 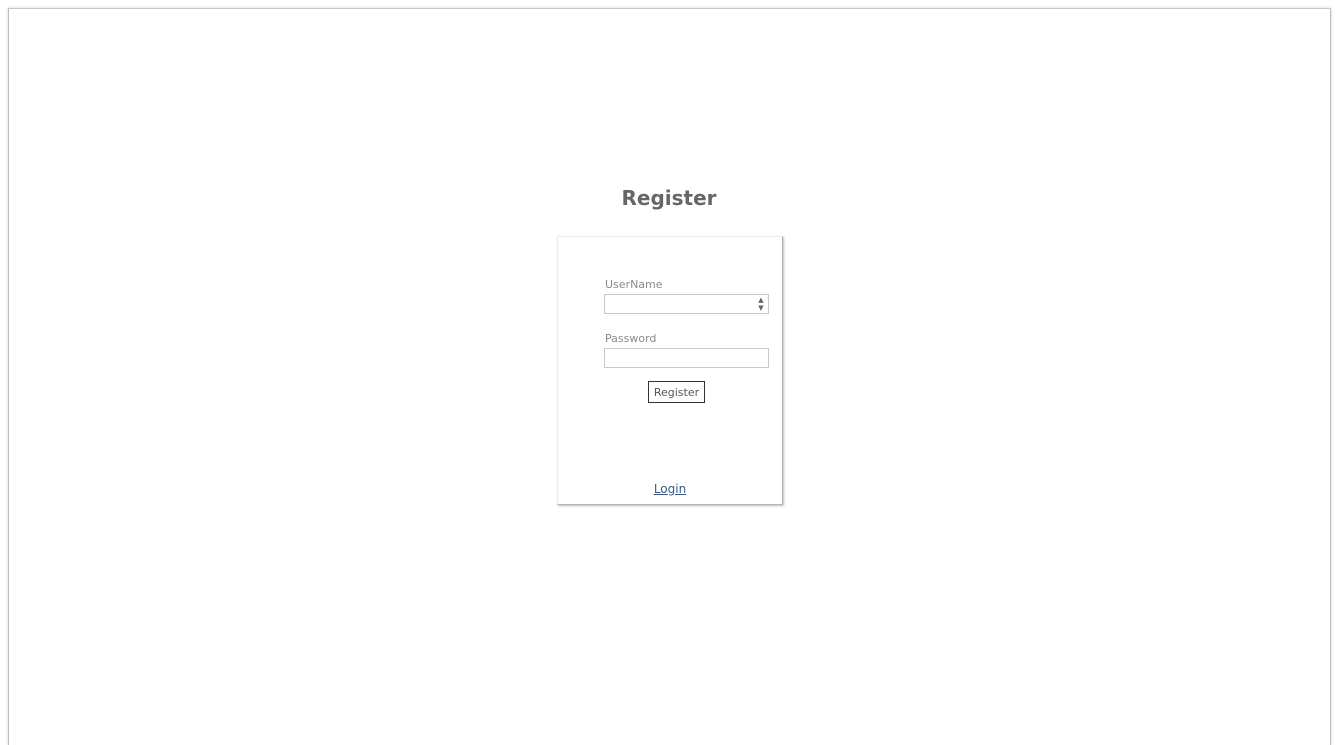 I want to click on password-input, so click(x=686, y=358).